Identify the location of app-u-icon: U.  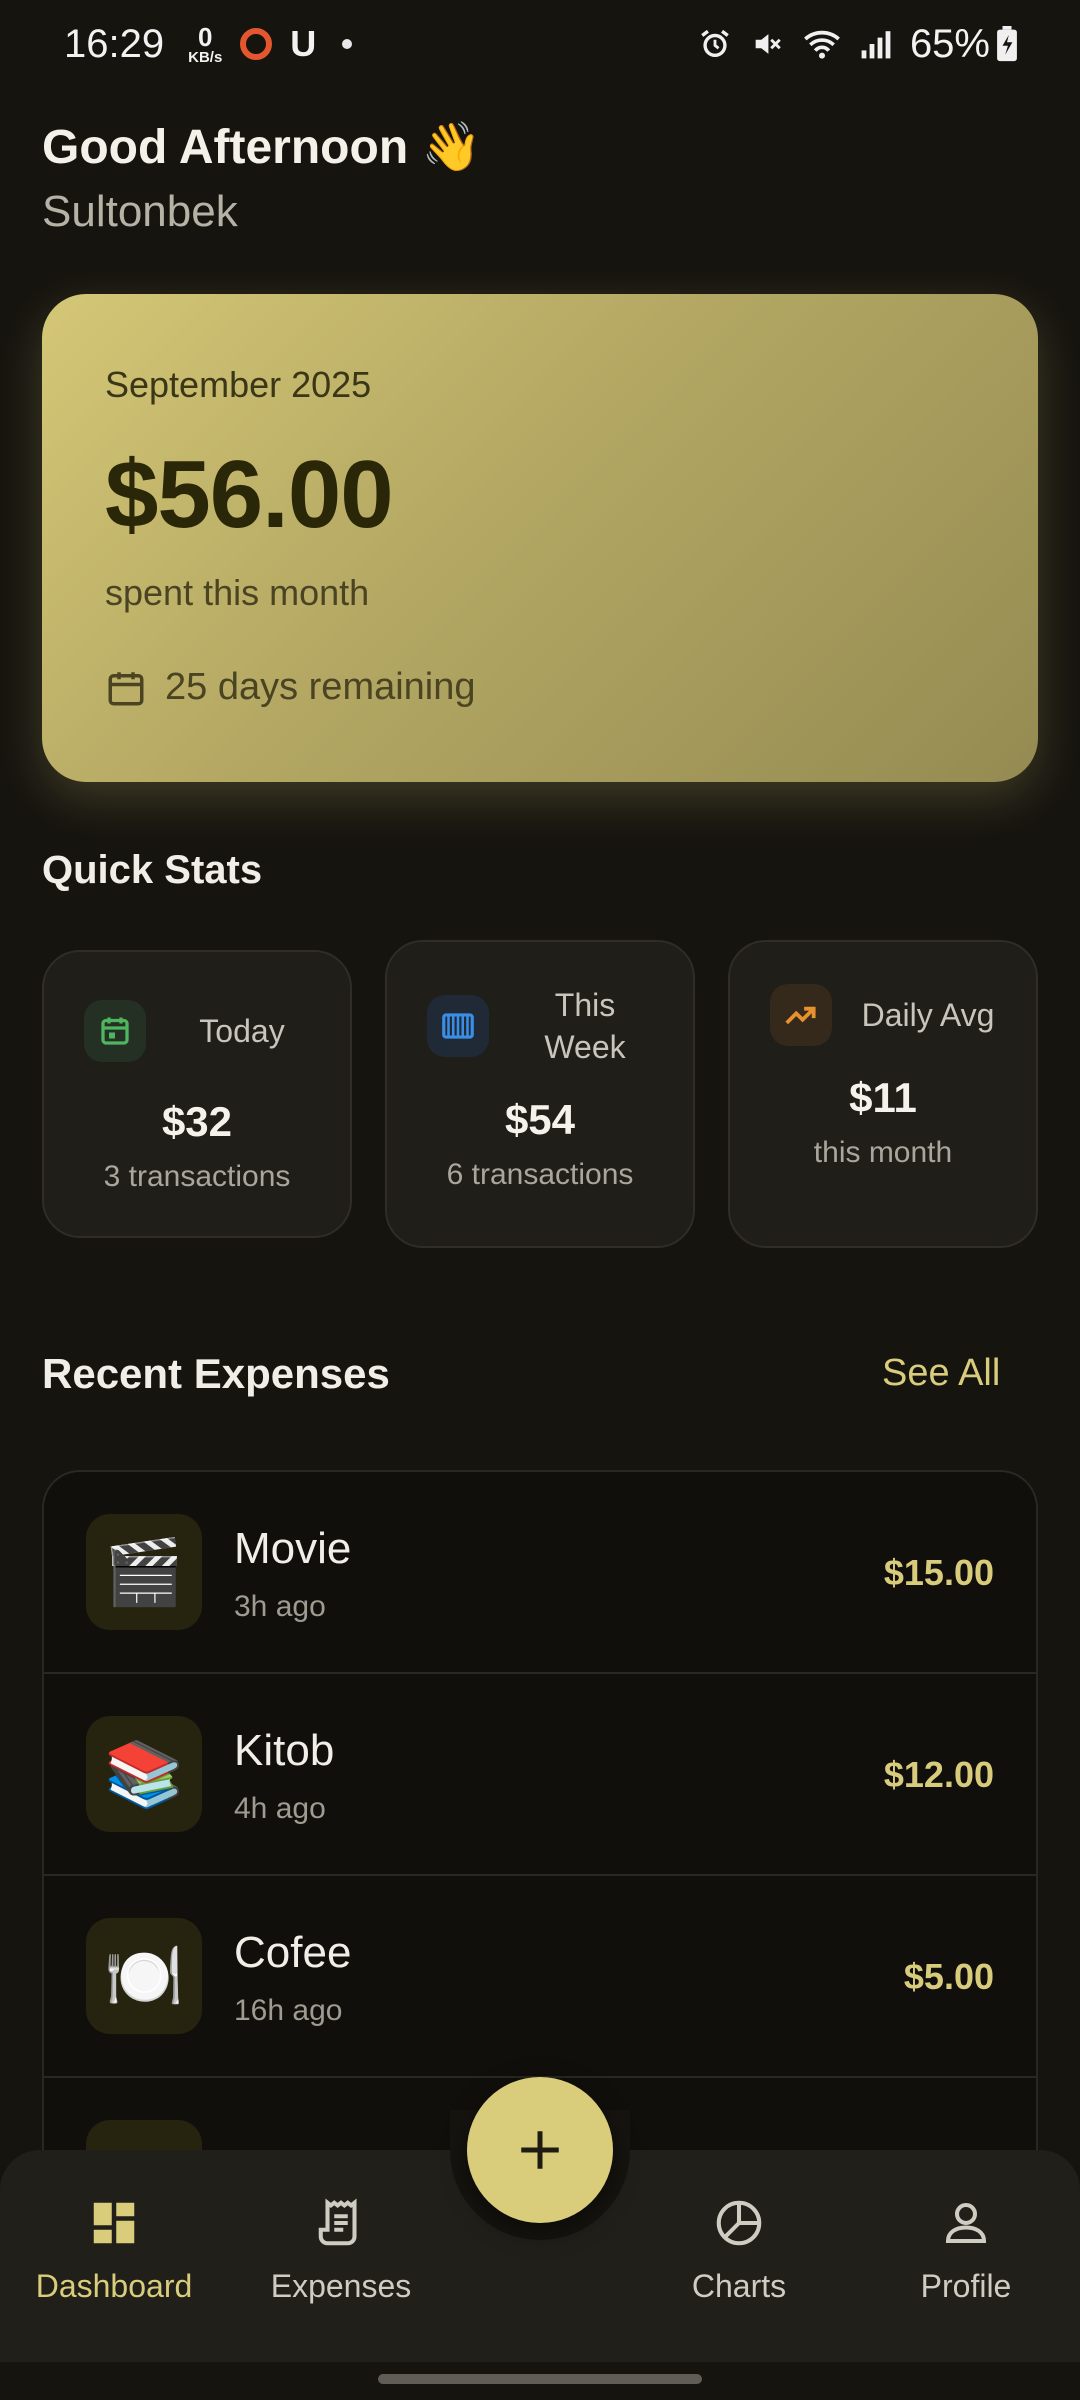
(303, 43).